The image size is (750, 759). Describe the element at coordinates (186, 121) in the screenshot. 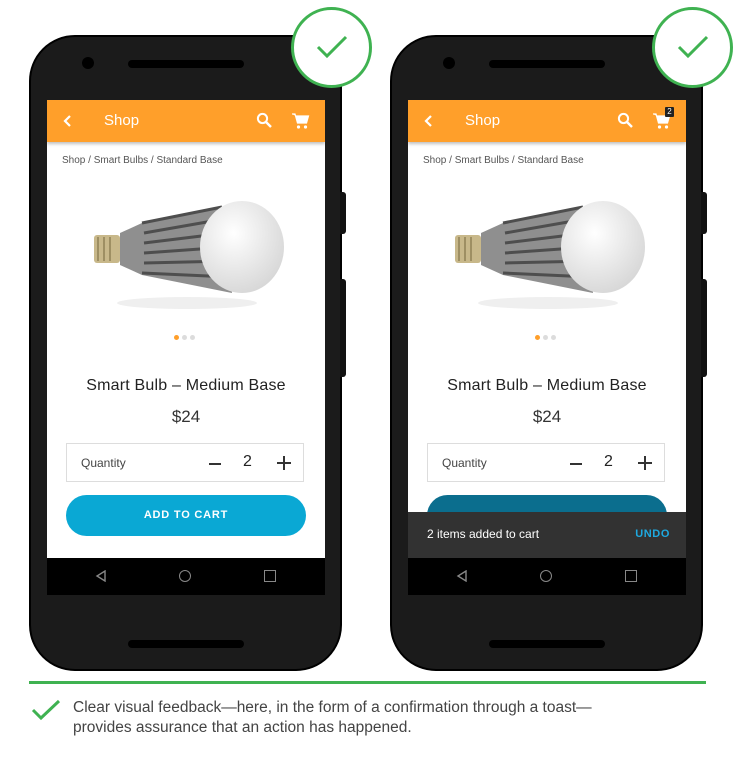

I see `app-bar: Shop` at that location.